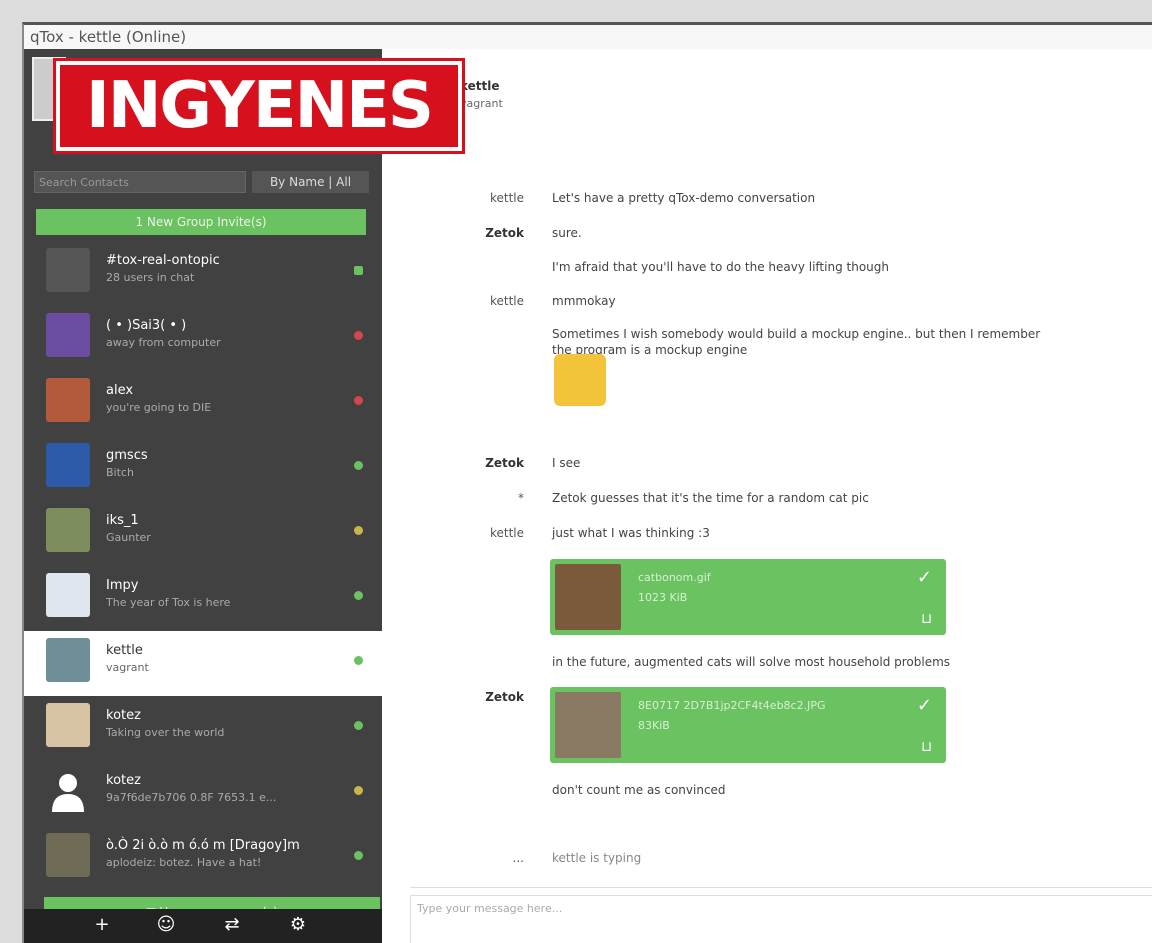  I want to click on friend-name: alex, so click(120, 390).